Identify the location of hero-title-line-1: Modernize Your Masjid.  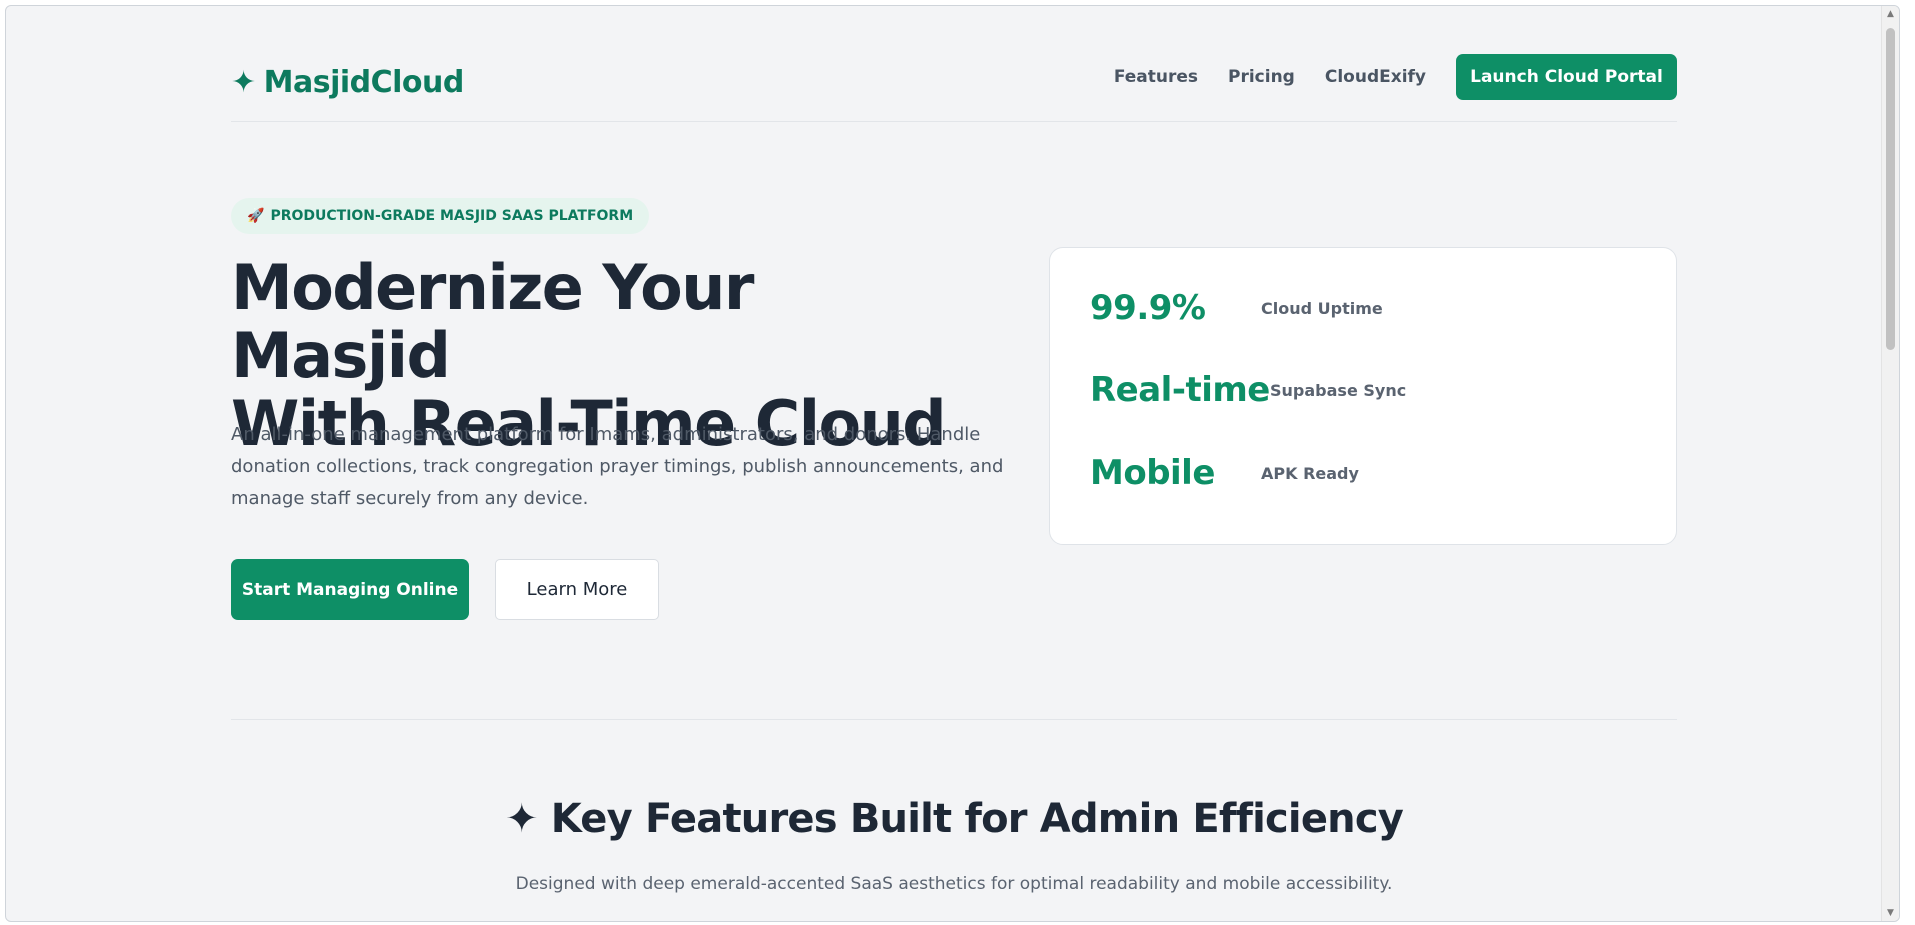
(492, 321).